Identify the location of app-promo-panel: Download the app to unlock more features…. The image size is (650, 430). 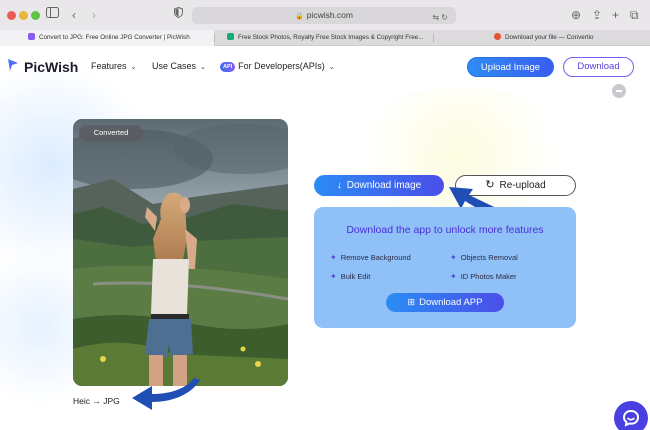
(445, 267).